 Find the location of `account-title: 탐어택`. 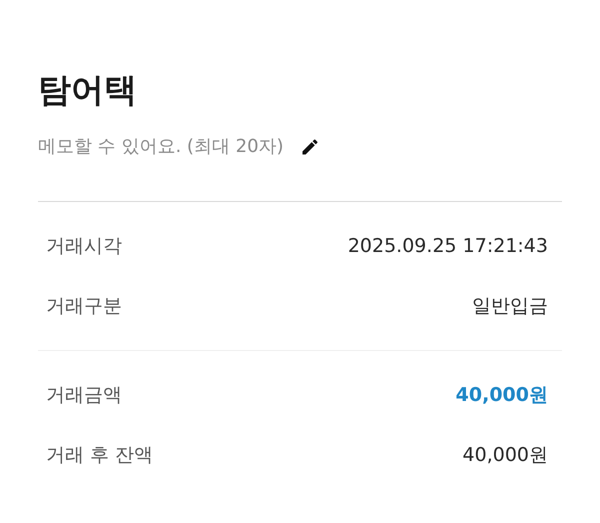

account-title: 탐어택 is located at coordinates (88, 90).